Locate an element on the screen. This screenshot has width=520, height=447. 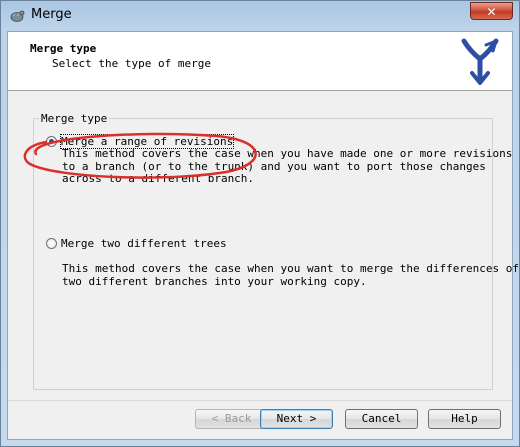
wizard-header: Merge type Select the type of merge is located at coordinates (260, 61).